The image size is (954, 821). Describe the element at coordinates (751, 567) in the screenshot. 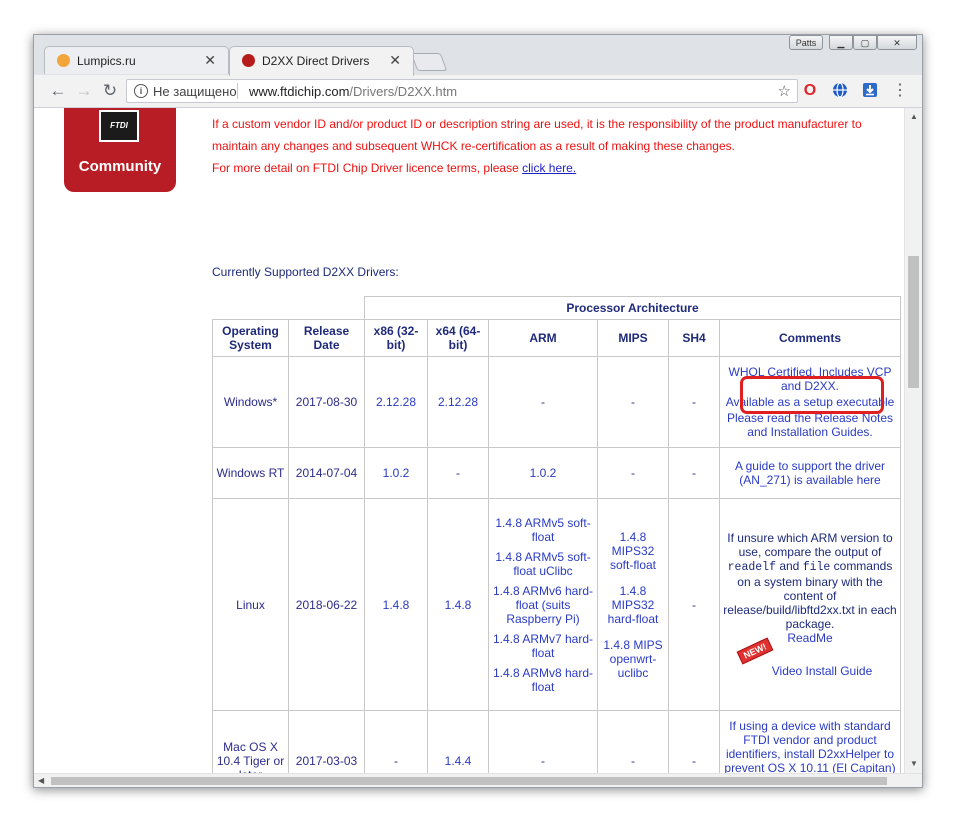

I see `readelf-code: readelf` at that location.